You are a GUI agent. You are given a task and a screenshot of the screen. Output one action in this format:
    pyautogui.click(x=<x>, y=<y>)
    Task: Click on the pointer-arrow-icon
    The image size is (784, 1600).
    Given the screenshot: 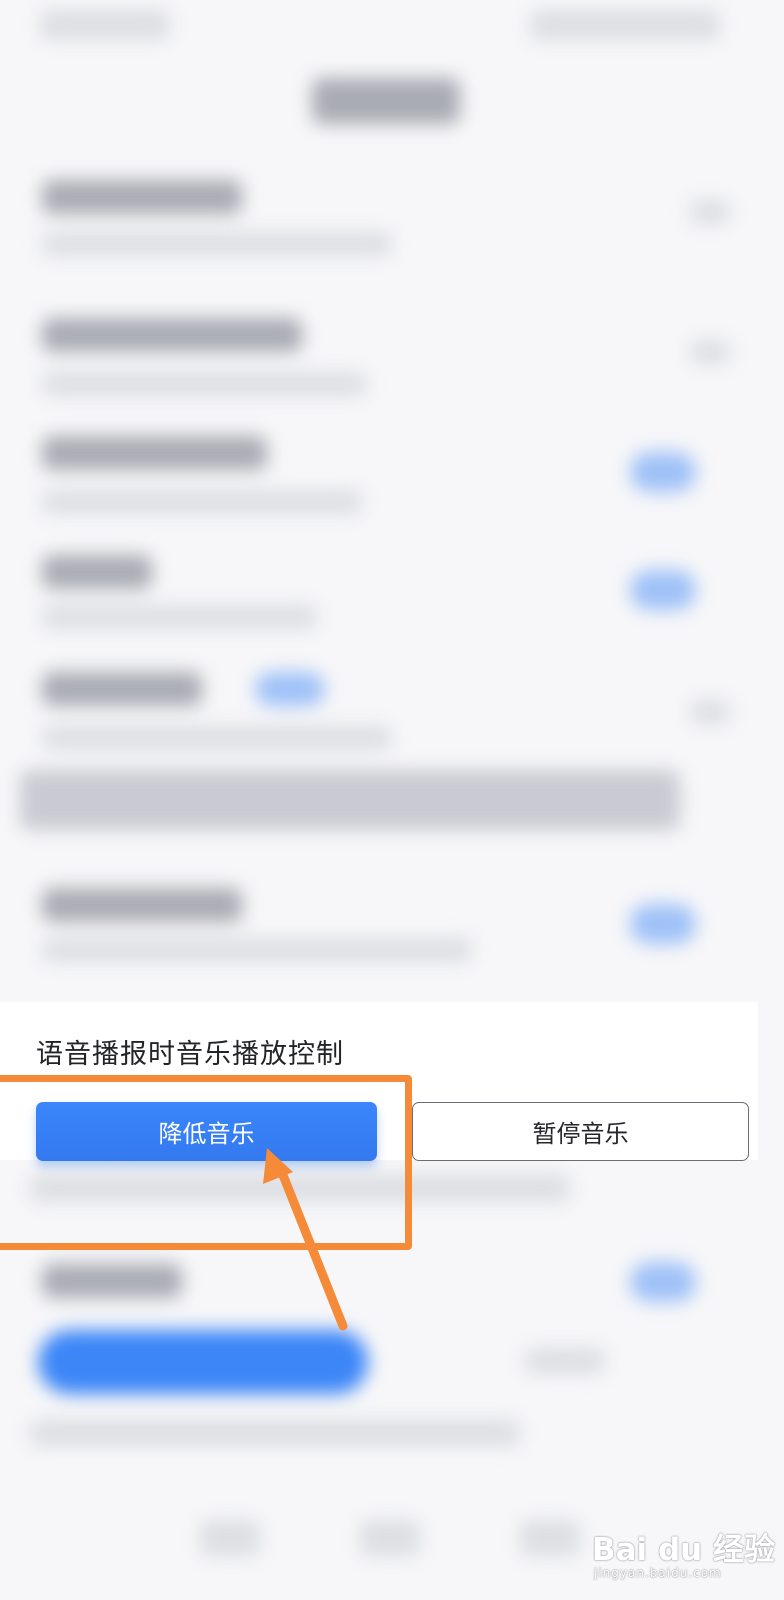 What is the action you would take?
    pyautogui.click(x=305, y=1239)
    